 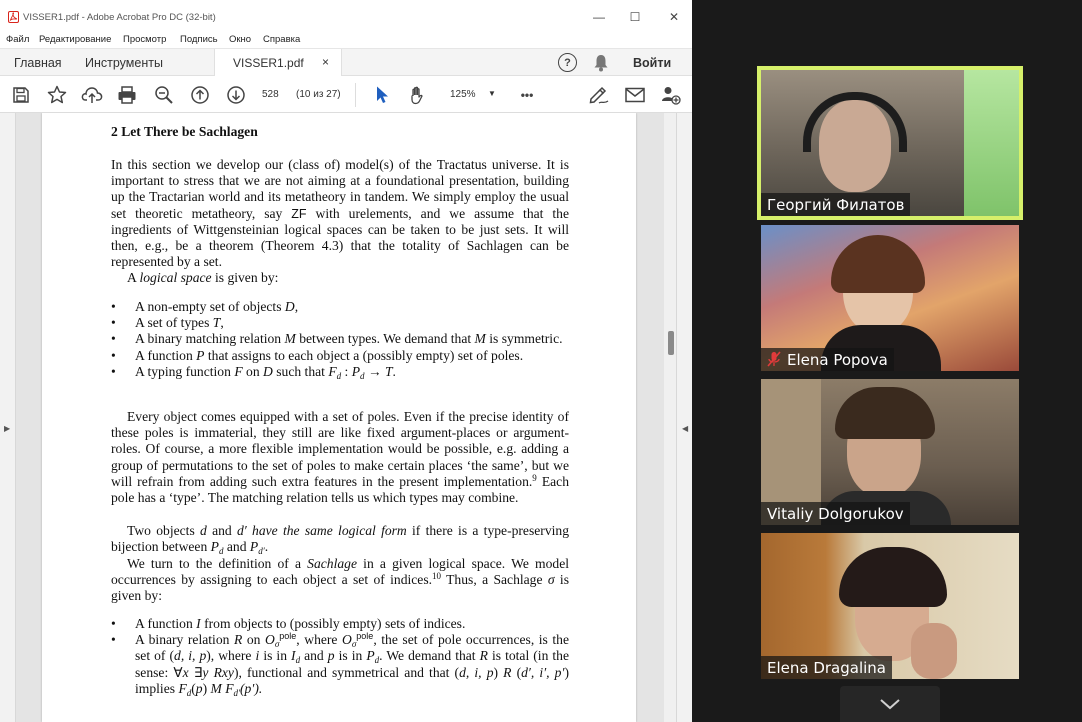 What do you see at coordinates (325, 62) in the screenshot?
I see `close-tab-icon: ×` at bounding box center [325, 62].